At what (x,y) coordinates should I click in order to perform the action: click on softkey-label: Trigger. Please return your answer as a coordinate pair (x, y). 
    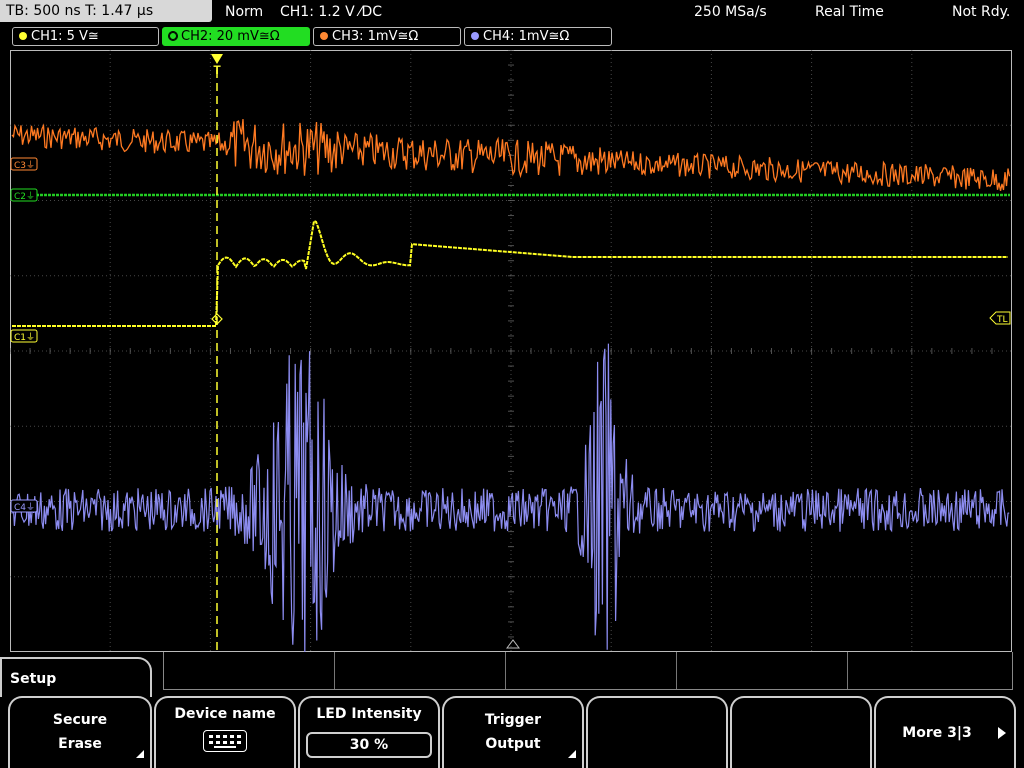
    Looking at the image, I should click on (513, 720).